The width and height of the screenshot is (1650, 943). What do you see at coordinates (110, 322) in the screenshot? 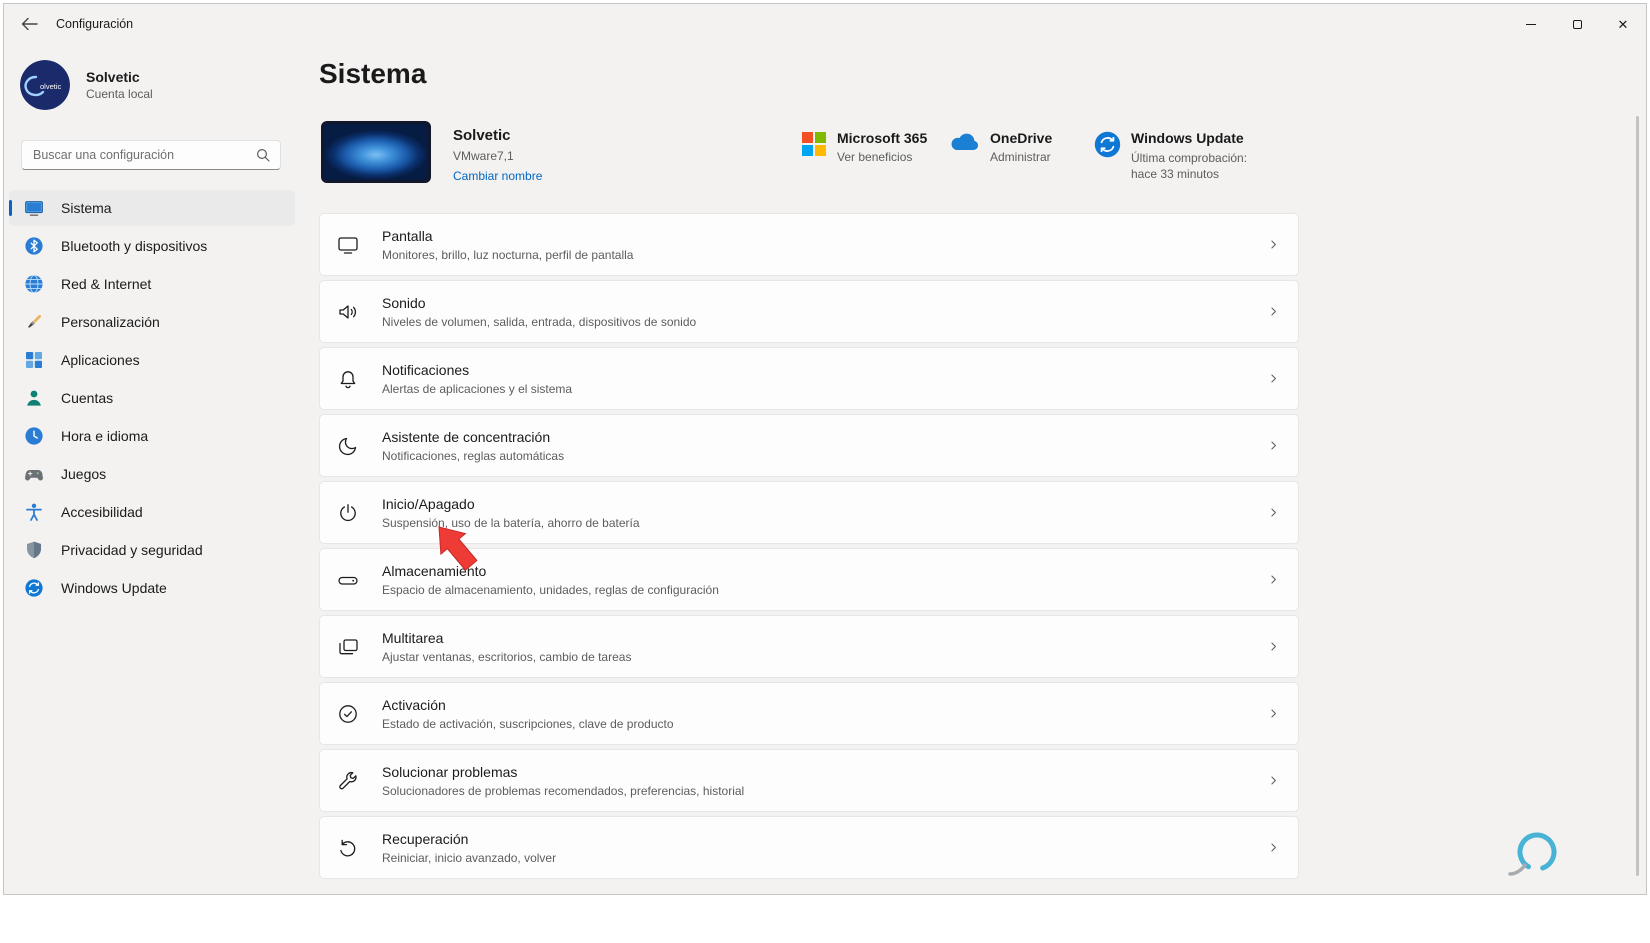
I see `sidebar-item-label: Personalización` at bounding box center [110, 322].